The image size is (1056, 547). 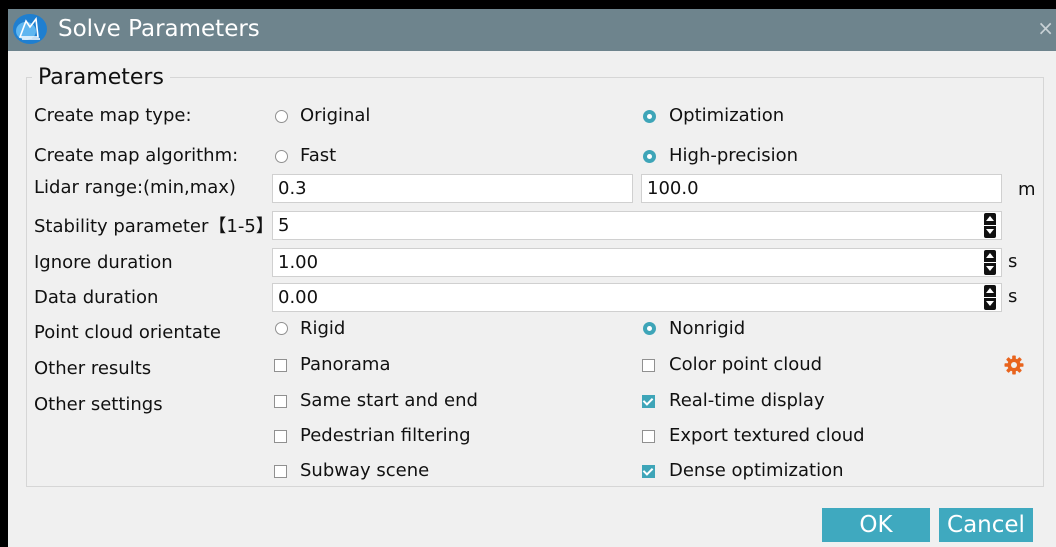 What do you see at coordinates (649, 116) in the screenshot?
I see `radio-optimization` at bounding box center [649, 116].